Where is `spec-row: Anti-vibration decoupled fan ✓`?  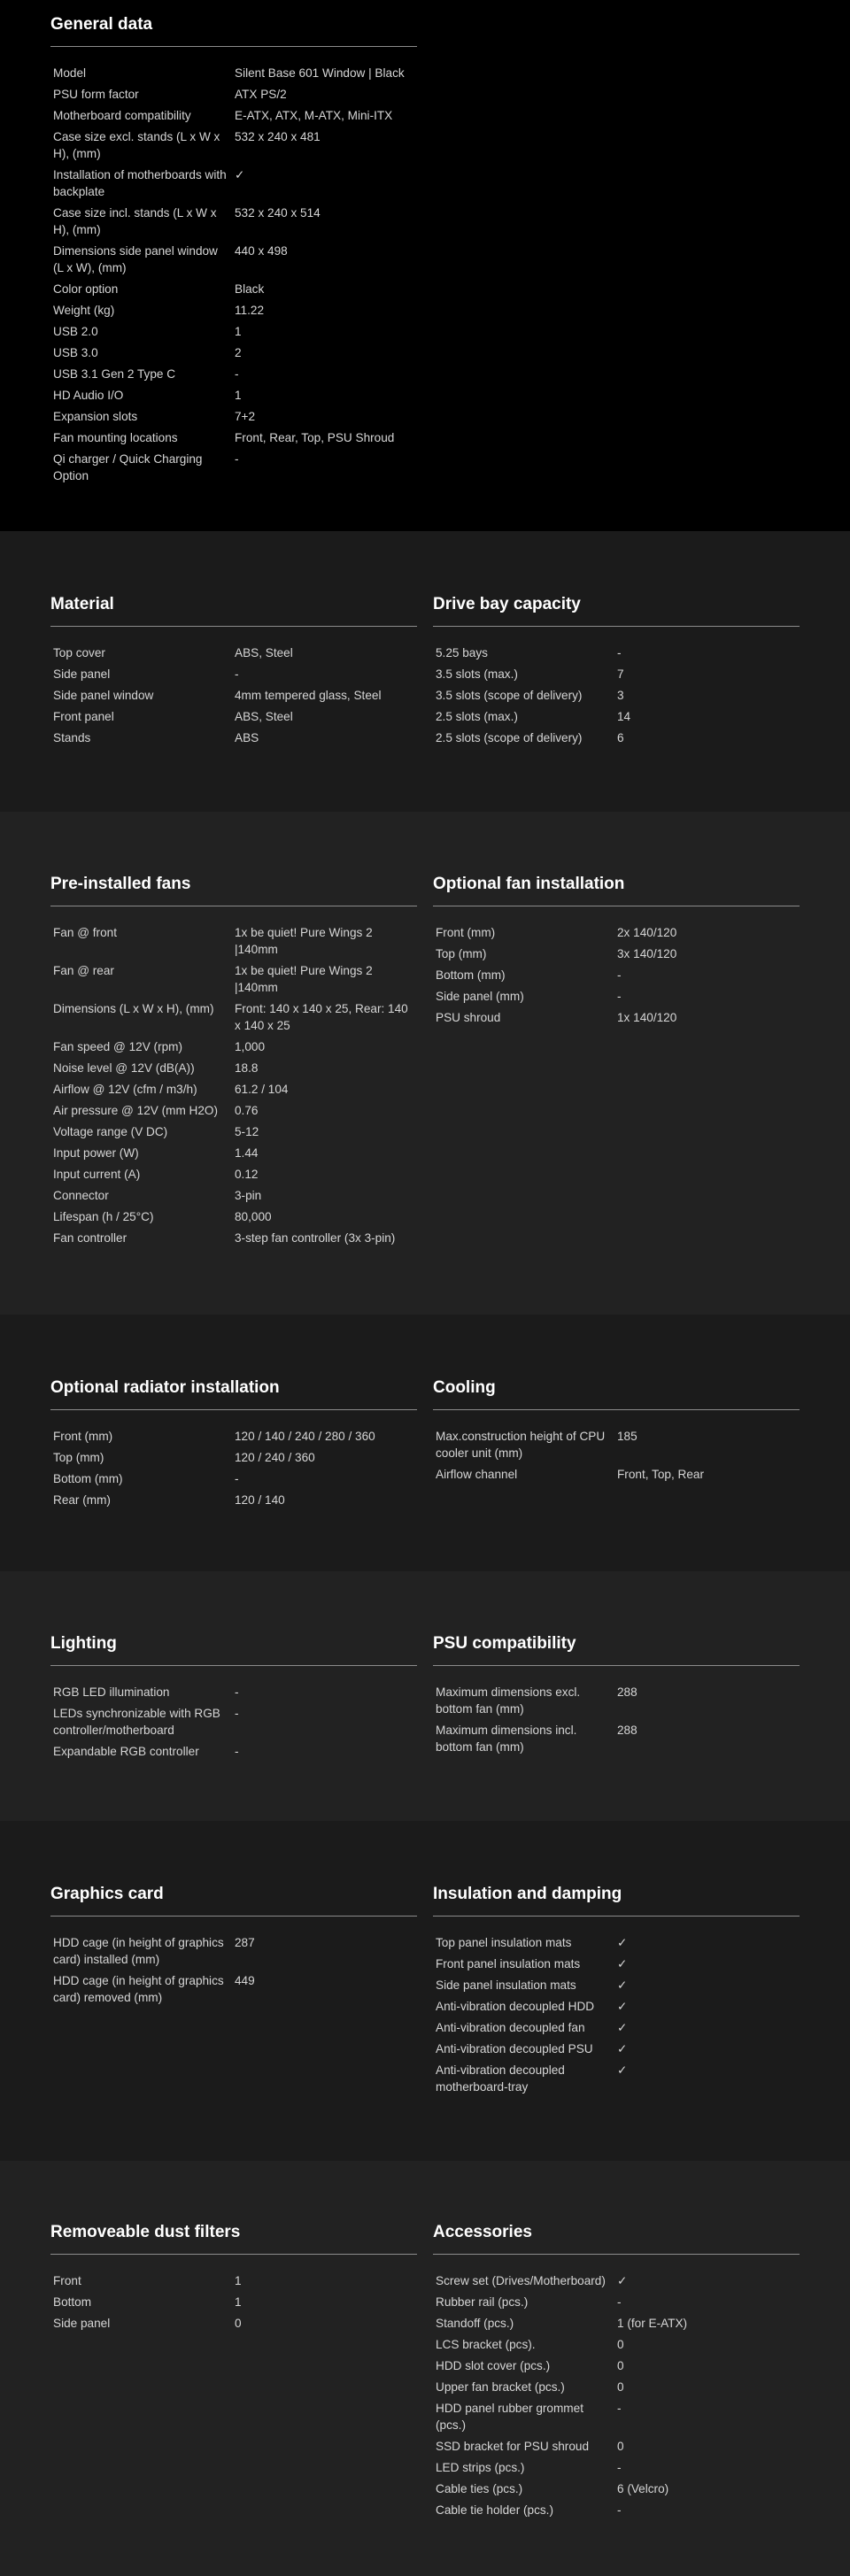 spec-row: Anti-vibration decoupled fan ✓ is located at coordinates (616, 2028).